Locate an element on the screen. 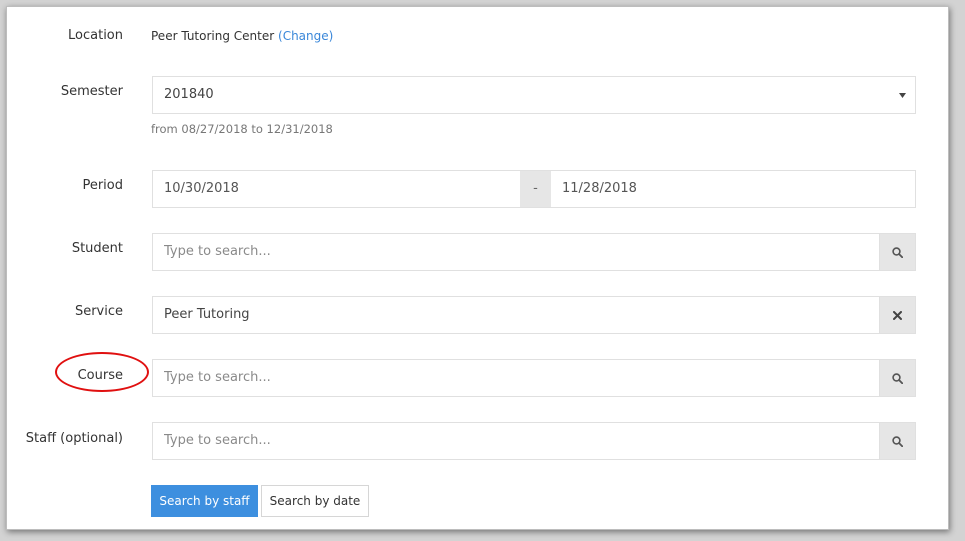  close-icon is located at coordinates (897, 315).